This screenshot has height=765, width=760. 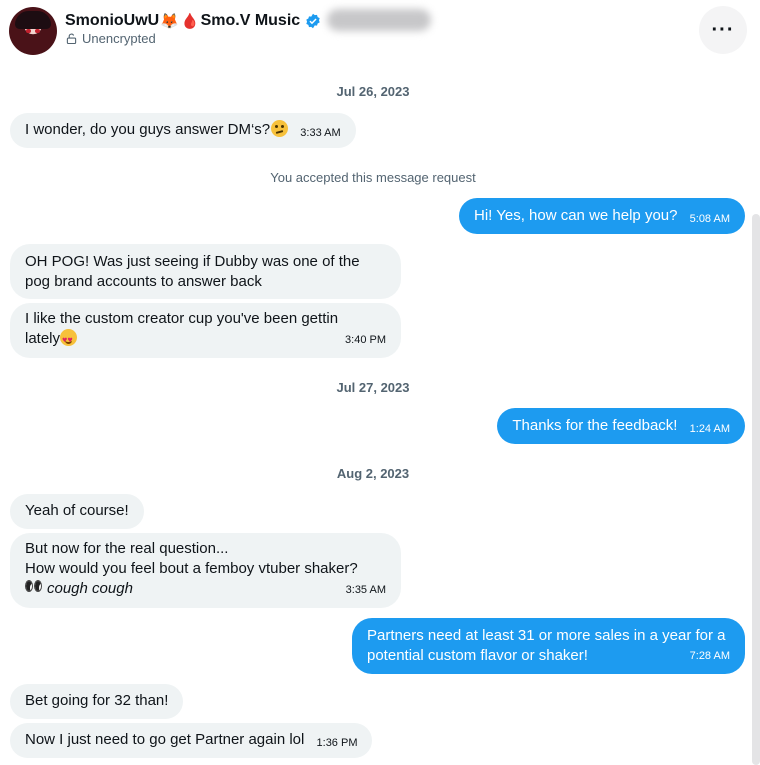 I want to click on message-text-line: cough cough, so click(x=90, y=588).